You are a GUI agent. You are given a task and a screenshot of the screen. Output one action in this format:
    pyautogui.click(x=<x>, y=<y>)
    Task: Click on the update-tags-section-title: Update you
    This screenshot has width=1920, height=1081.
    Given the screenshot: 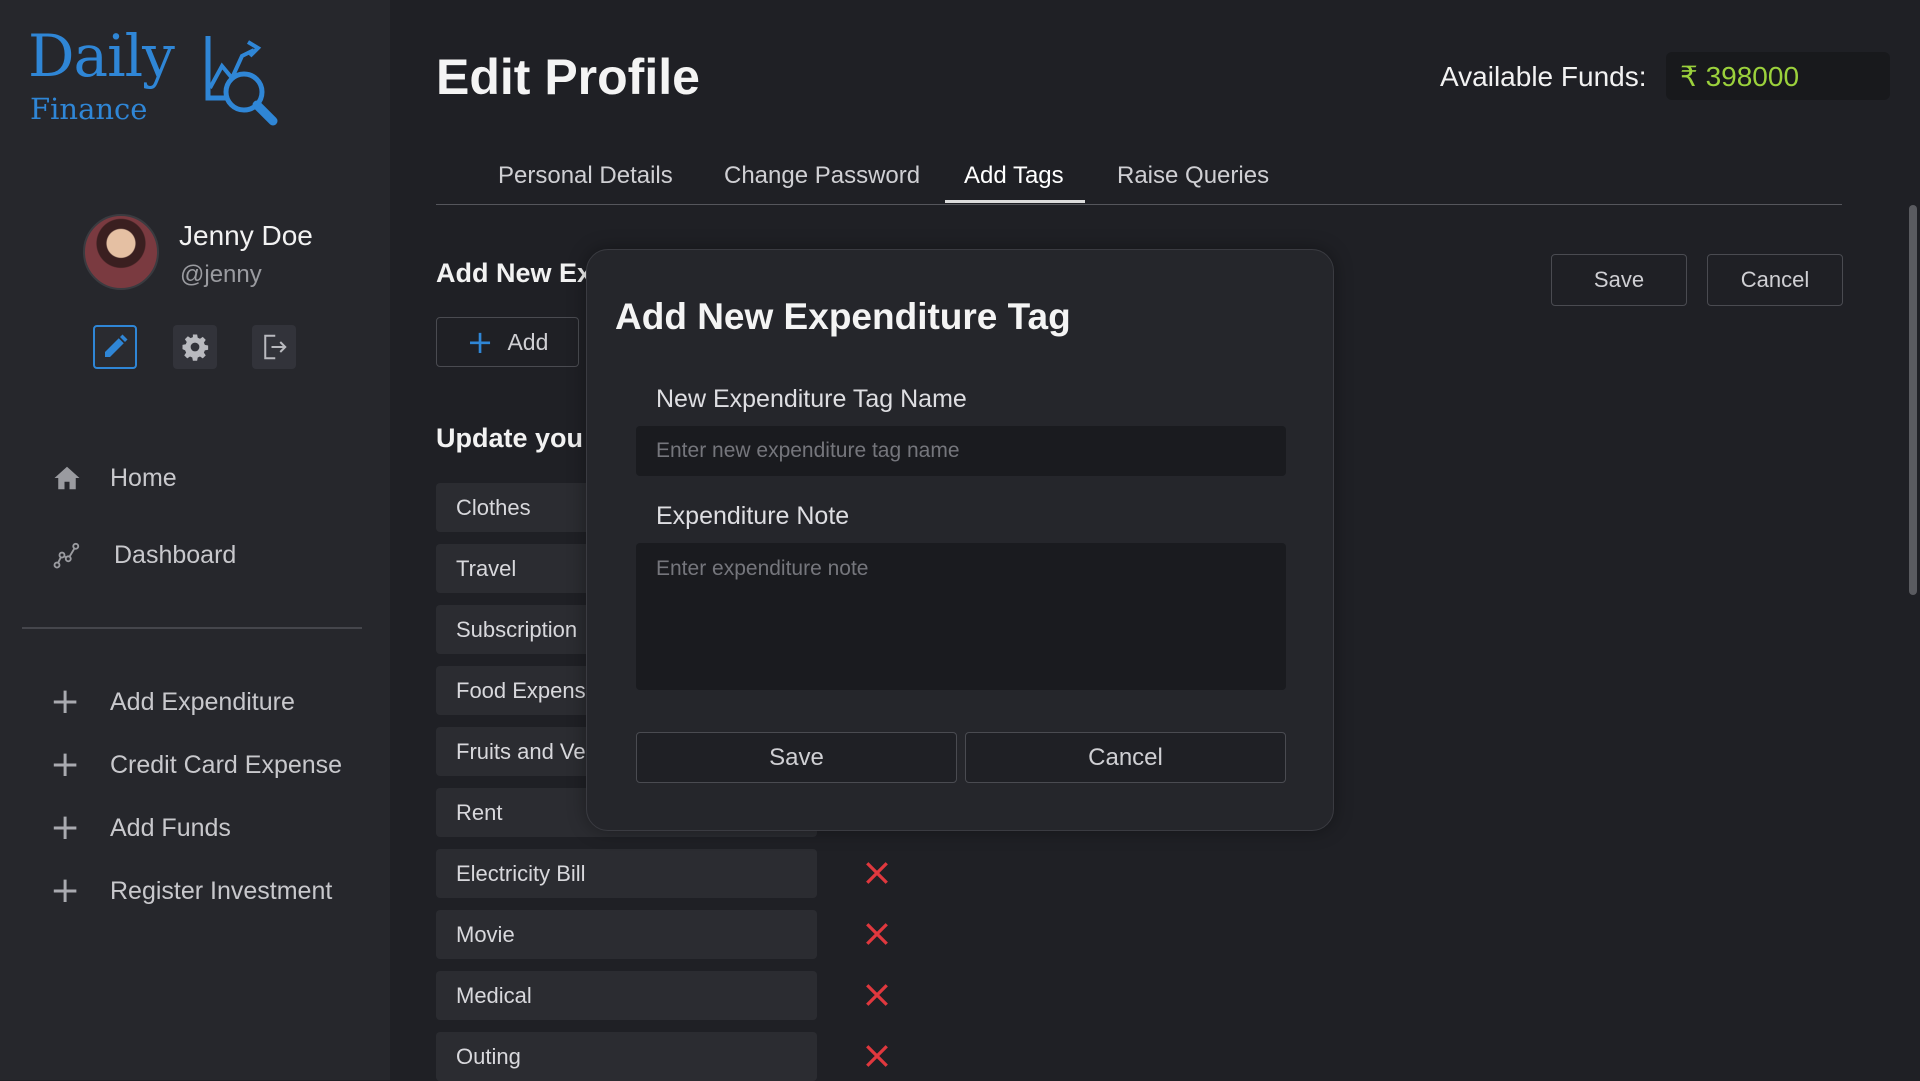 What is the action you would take?
    pyautogui.click(x=510, y=438)
    